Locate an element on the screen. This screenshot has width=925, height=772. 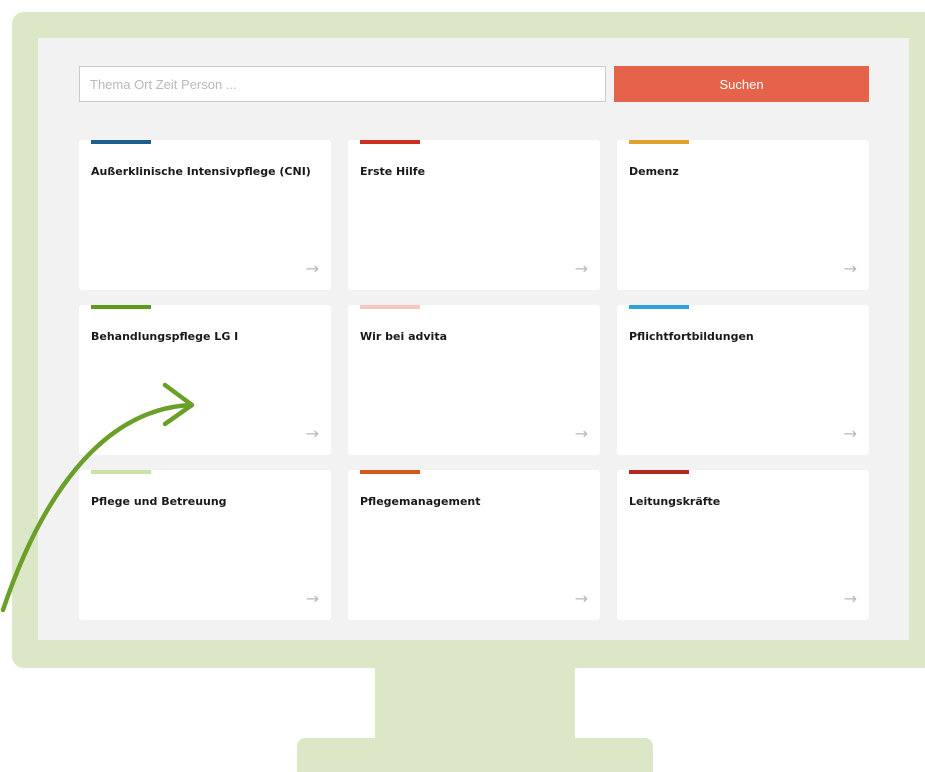
category-card-pflege-und-betreuung: Pflege und Betreuung → is located at coordinates (205, 545).